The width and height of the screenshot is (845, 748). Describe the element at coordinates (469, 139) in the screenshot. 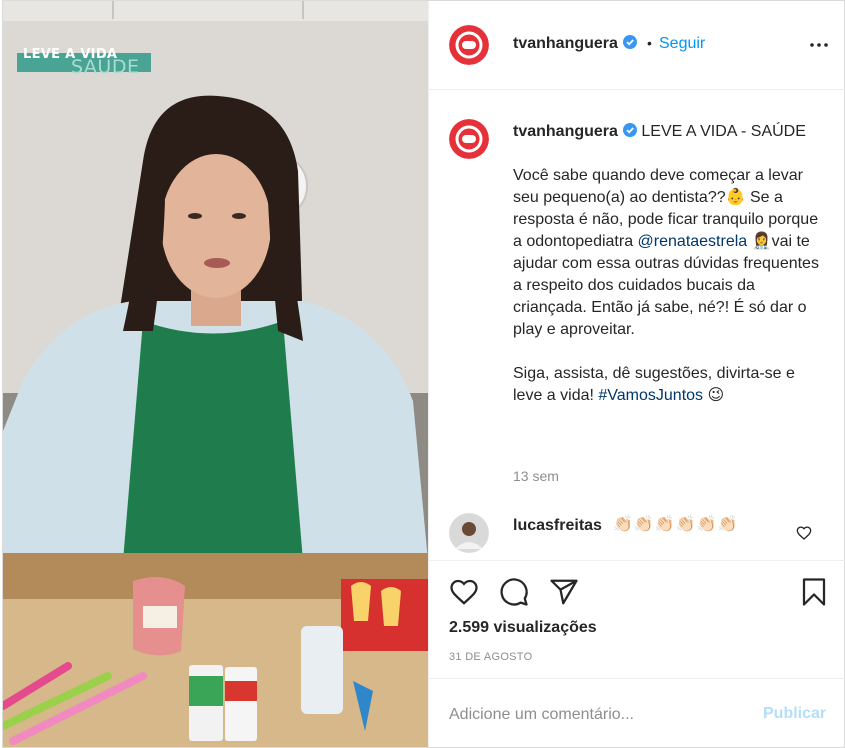

I see `caption-avatar-icon` at that location.